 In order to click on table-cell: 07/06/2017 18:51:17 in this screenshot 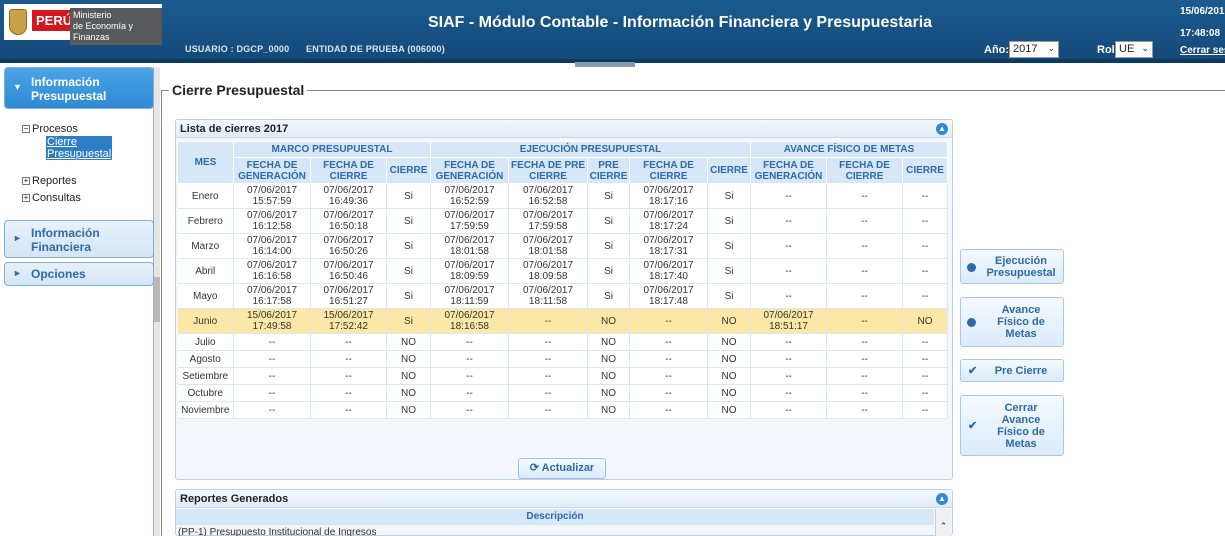, I will do `click(789, 321)`.